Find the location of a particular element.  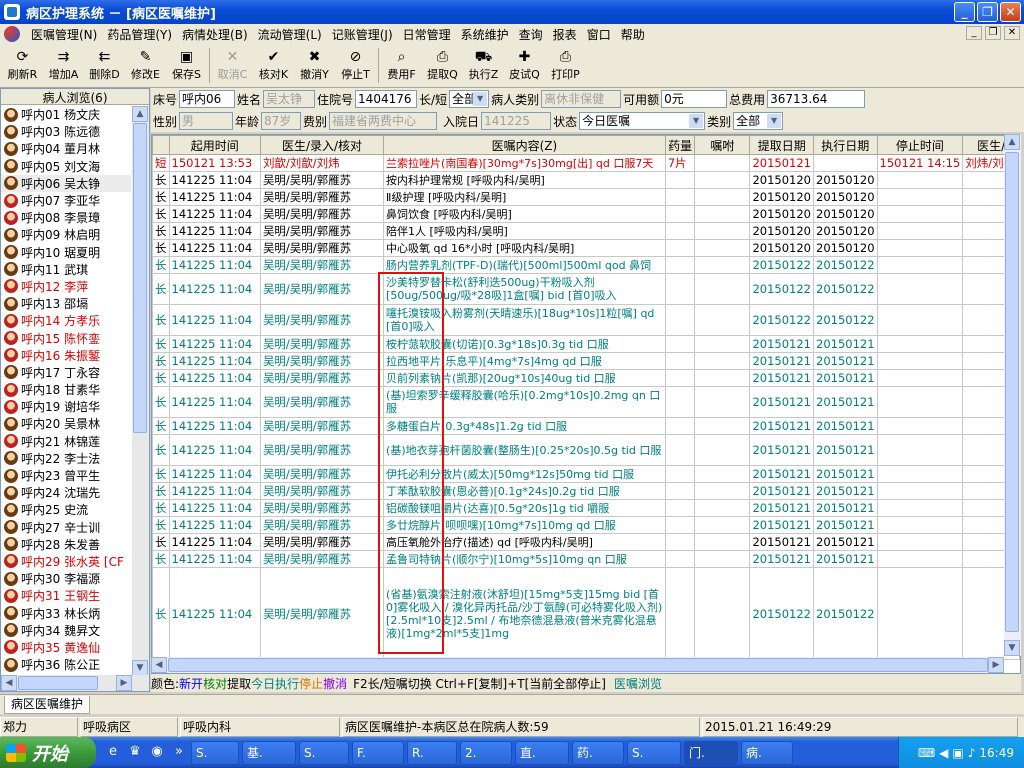

patient-list-item: 呼内19 谢培华 is located at coordinates (66, 406).